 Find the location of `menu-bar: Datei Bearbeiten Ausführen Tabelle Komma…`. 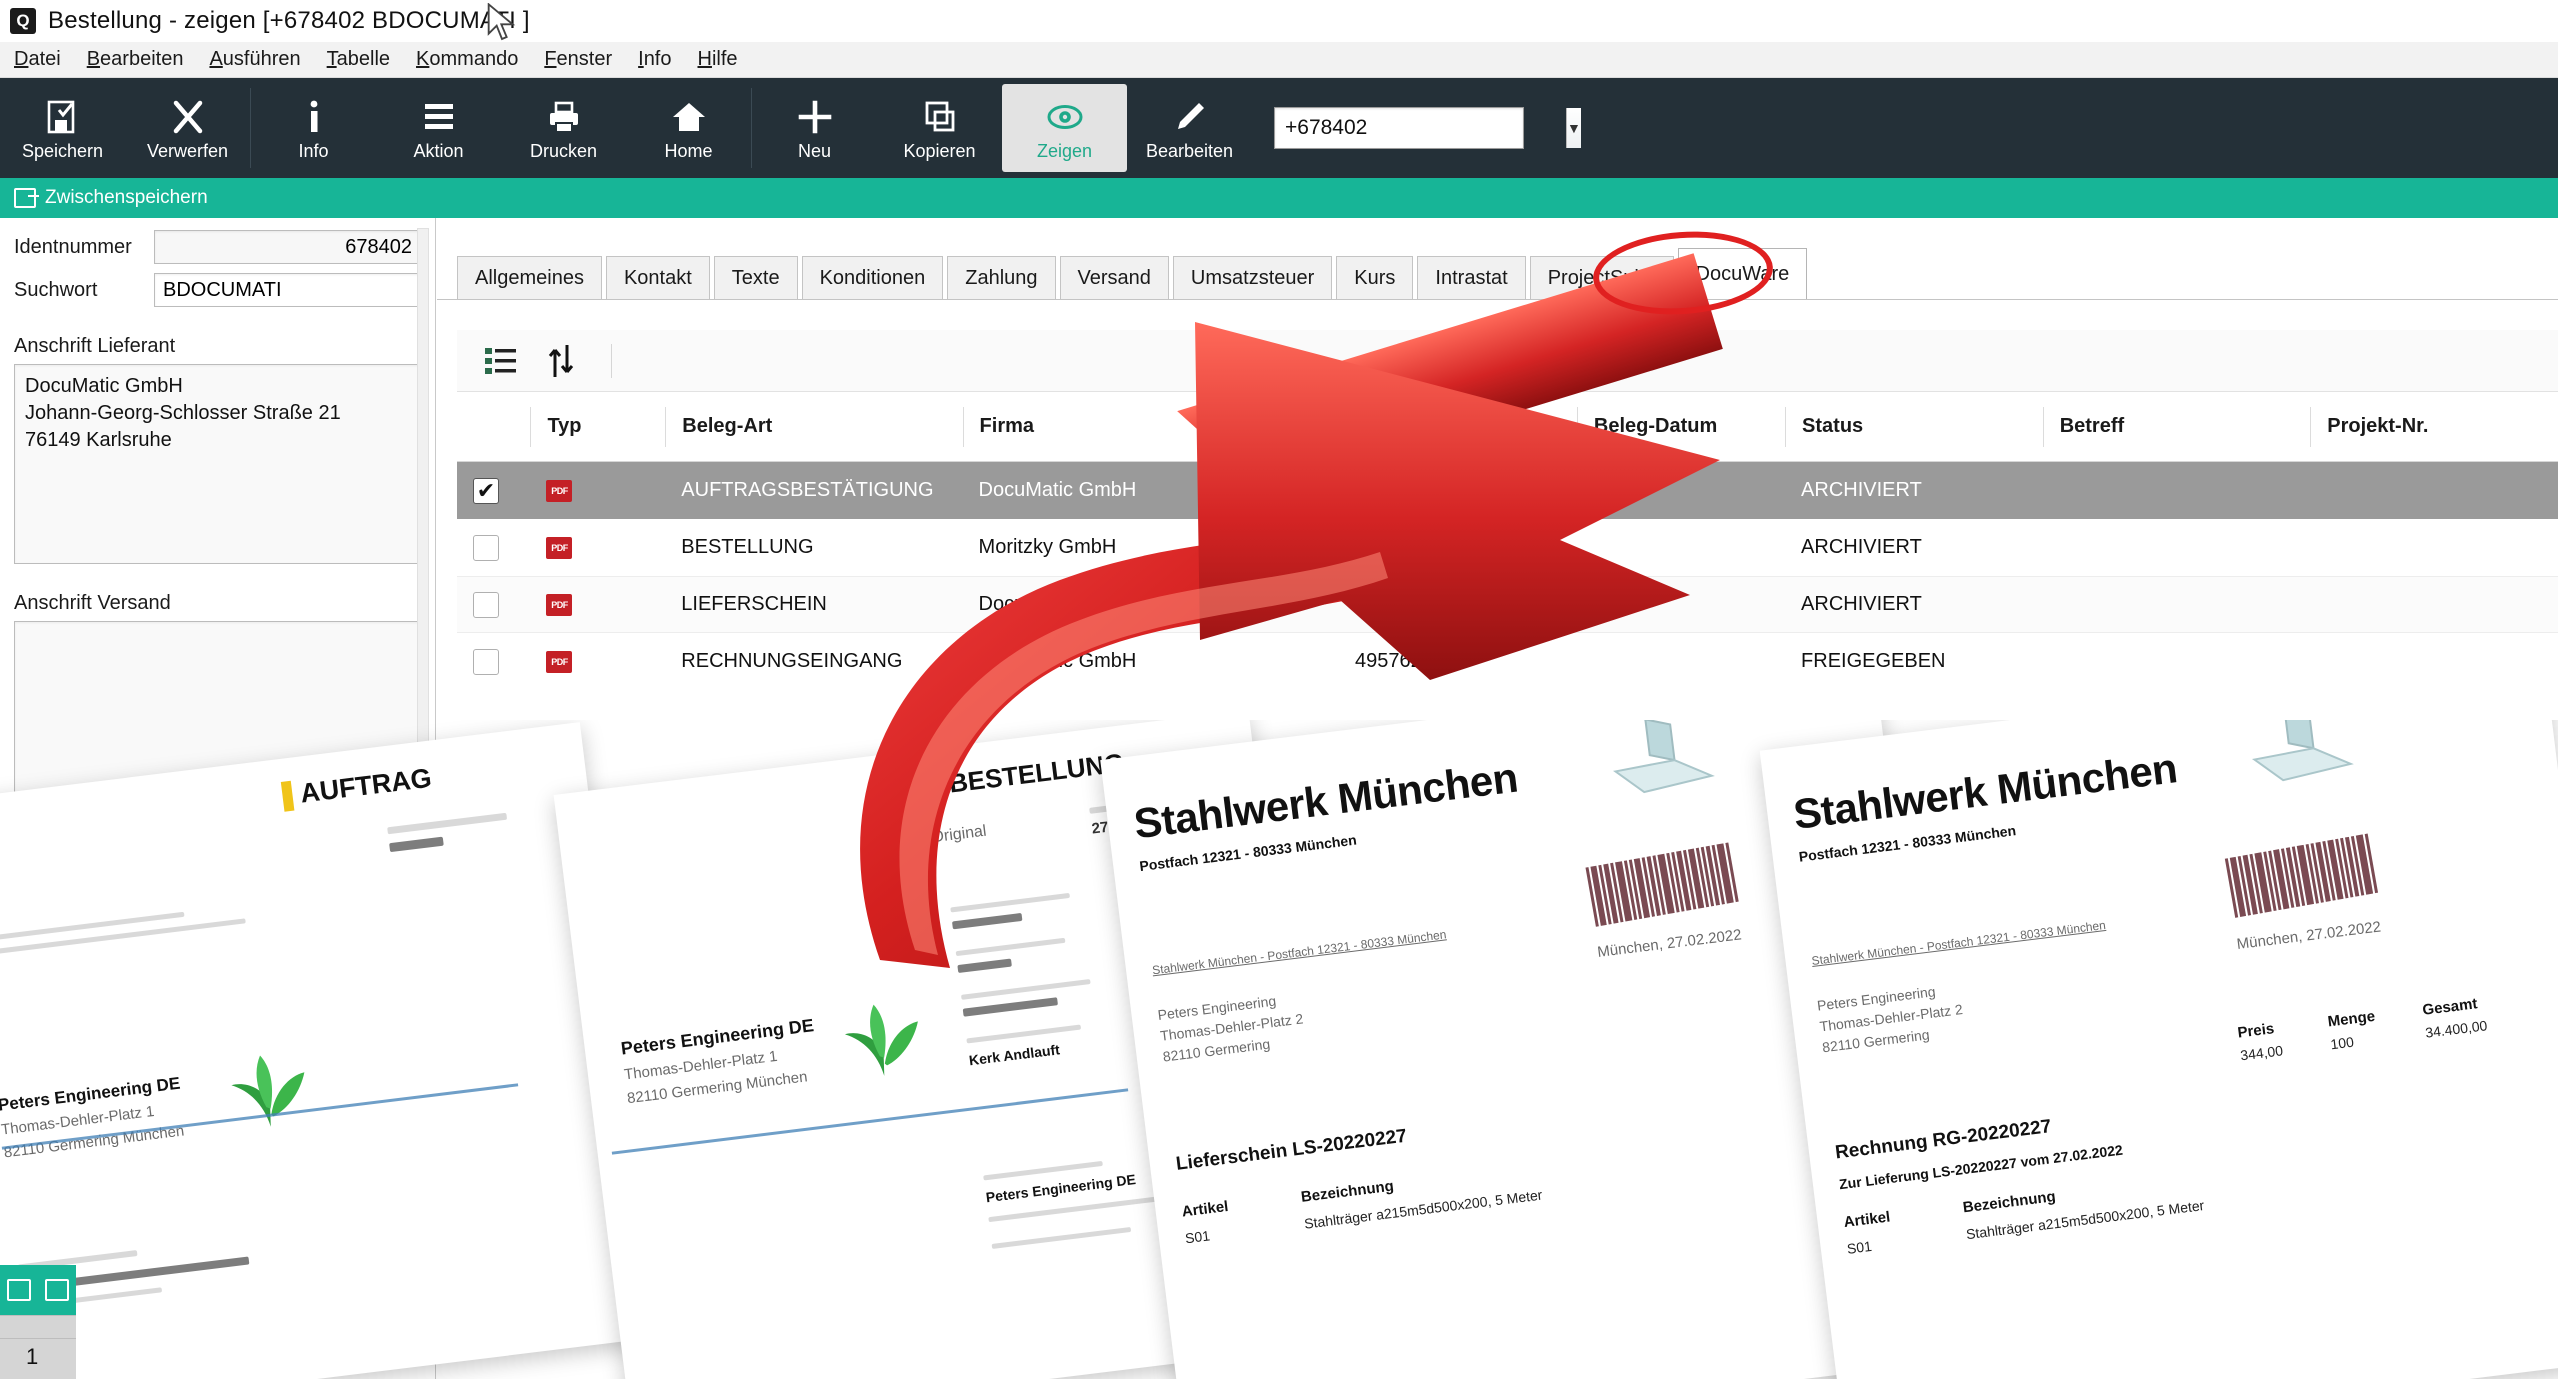

menu-bar: Datei Bearbeiten Ausführen Tabelle Komma… is located at coordinates (1279, 60).